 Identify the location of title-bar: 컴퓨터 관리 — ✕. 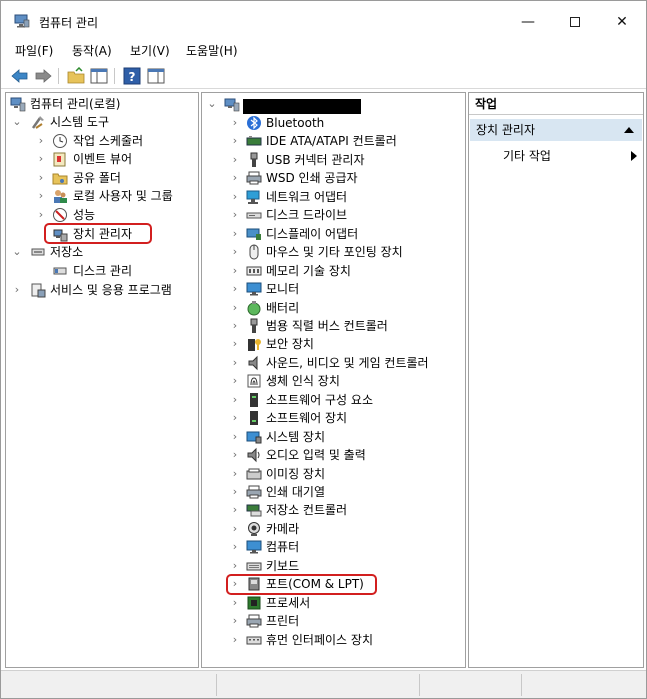
(323, 20).